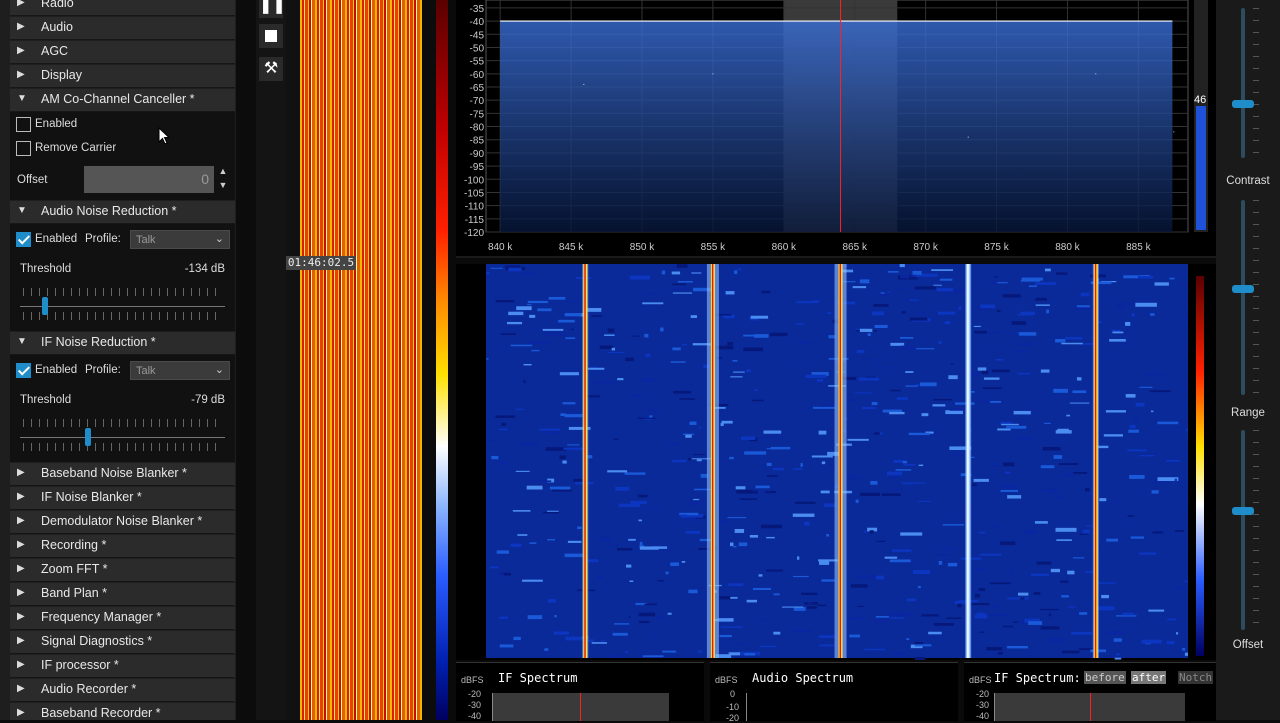 Image resolution: width=1280 pixels, height=723 pixels. I want to click on audio-nr-profile-select: Talk ⌄, so click(180, 239).